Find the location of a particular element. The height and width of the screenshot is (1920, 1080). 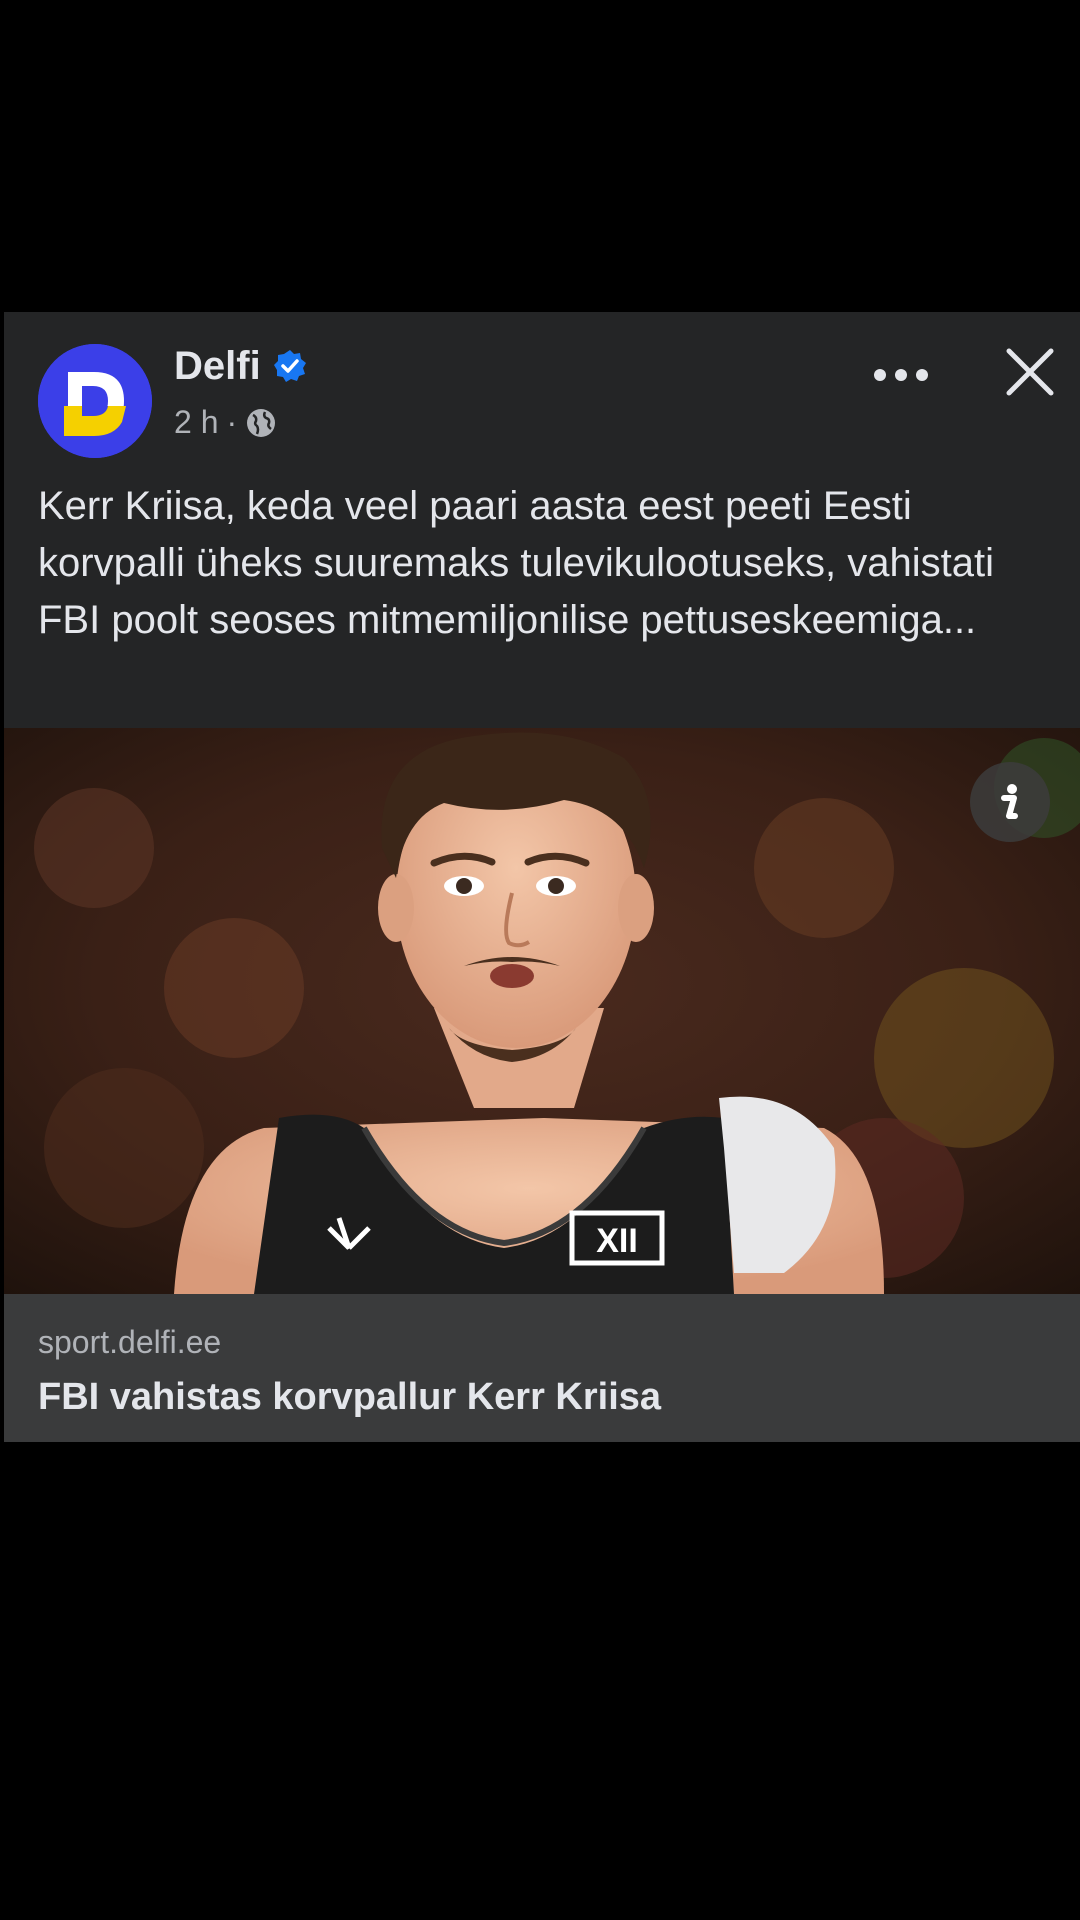

close-icon is located at coordinates (1030, 372).